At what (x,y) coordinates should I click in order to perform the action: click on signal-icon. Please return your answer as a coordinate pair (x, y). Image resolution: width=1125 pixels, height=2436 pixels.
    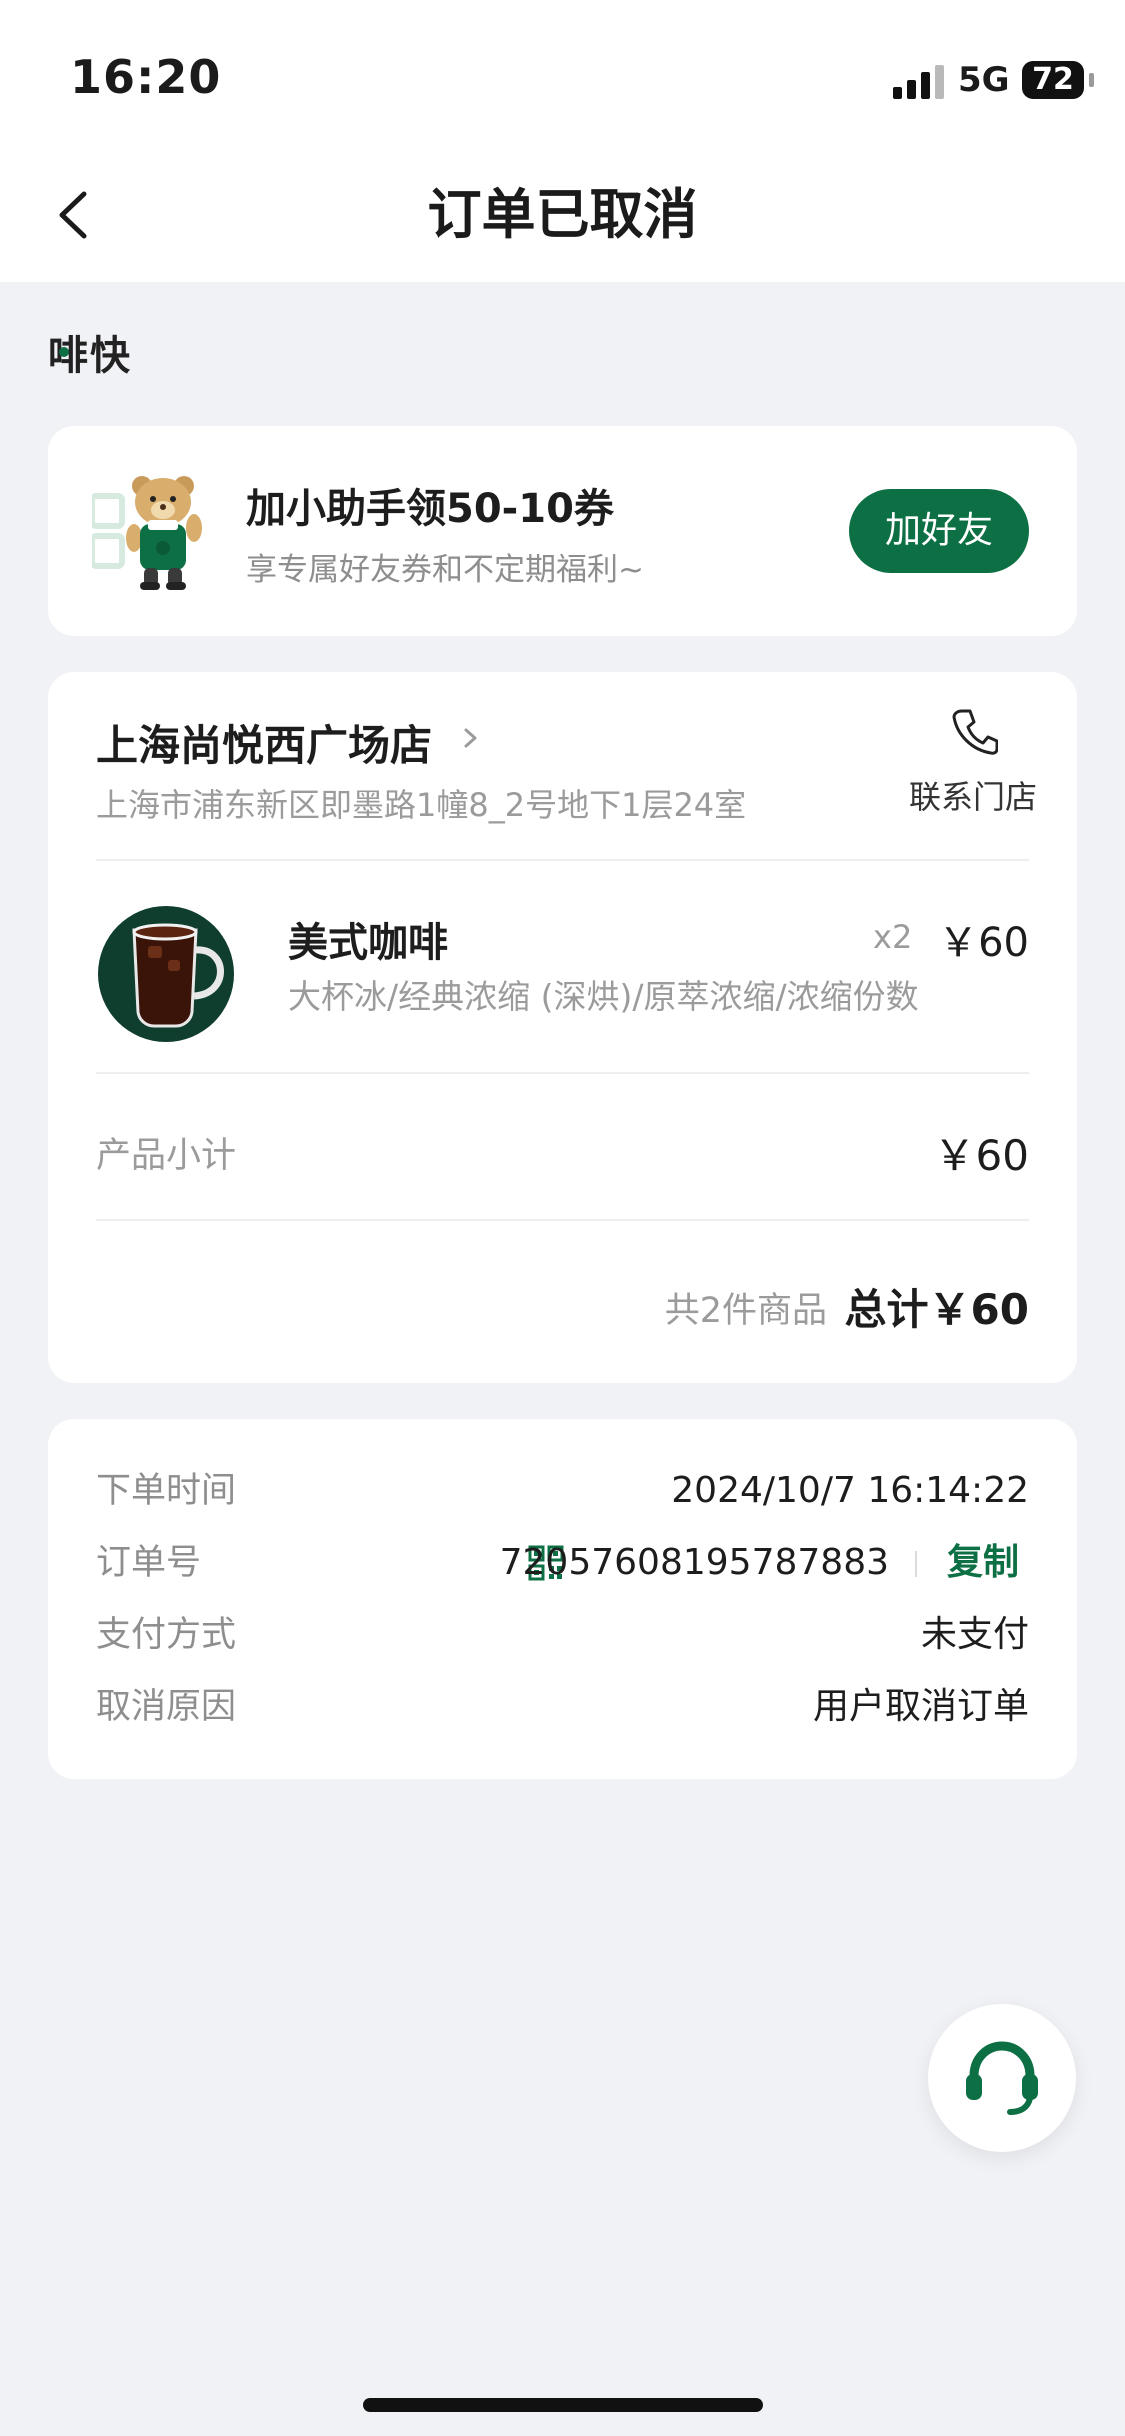
    Looking at the image, I should click on (919, 81).